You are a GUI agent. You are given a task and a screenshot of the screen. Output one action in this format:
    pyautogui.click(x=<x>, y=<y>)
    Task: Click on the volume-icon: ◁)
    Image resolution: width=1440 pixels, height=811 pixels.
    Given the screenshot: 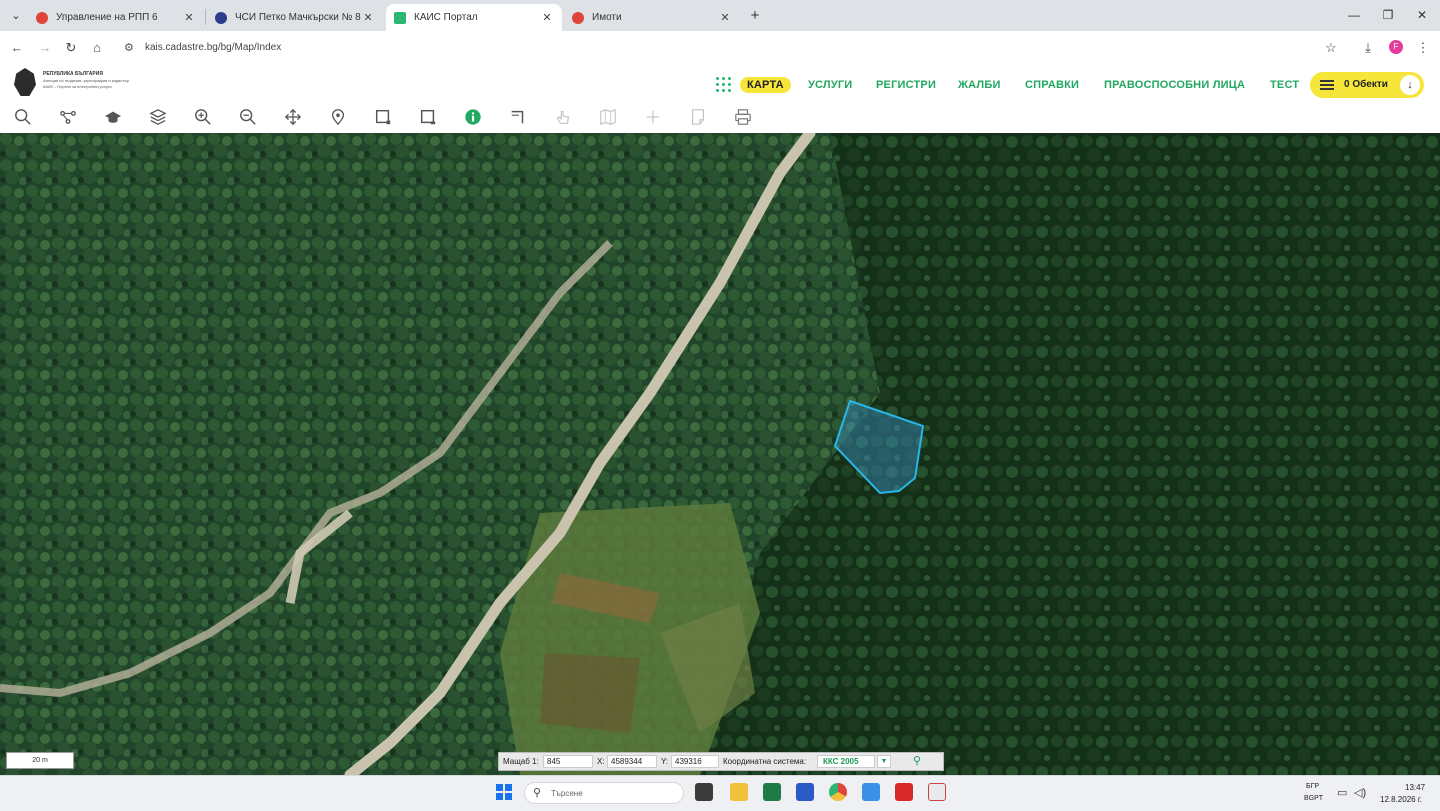 What is the action you would take?
    pyautogui.click(x=1360, y=792)
    